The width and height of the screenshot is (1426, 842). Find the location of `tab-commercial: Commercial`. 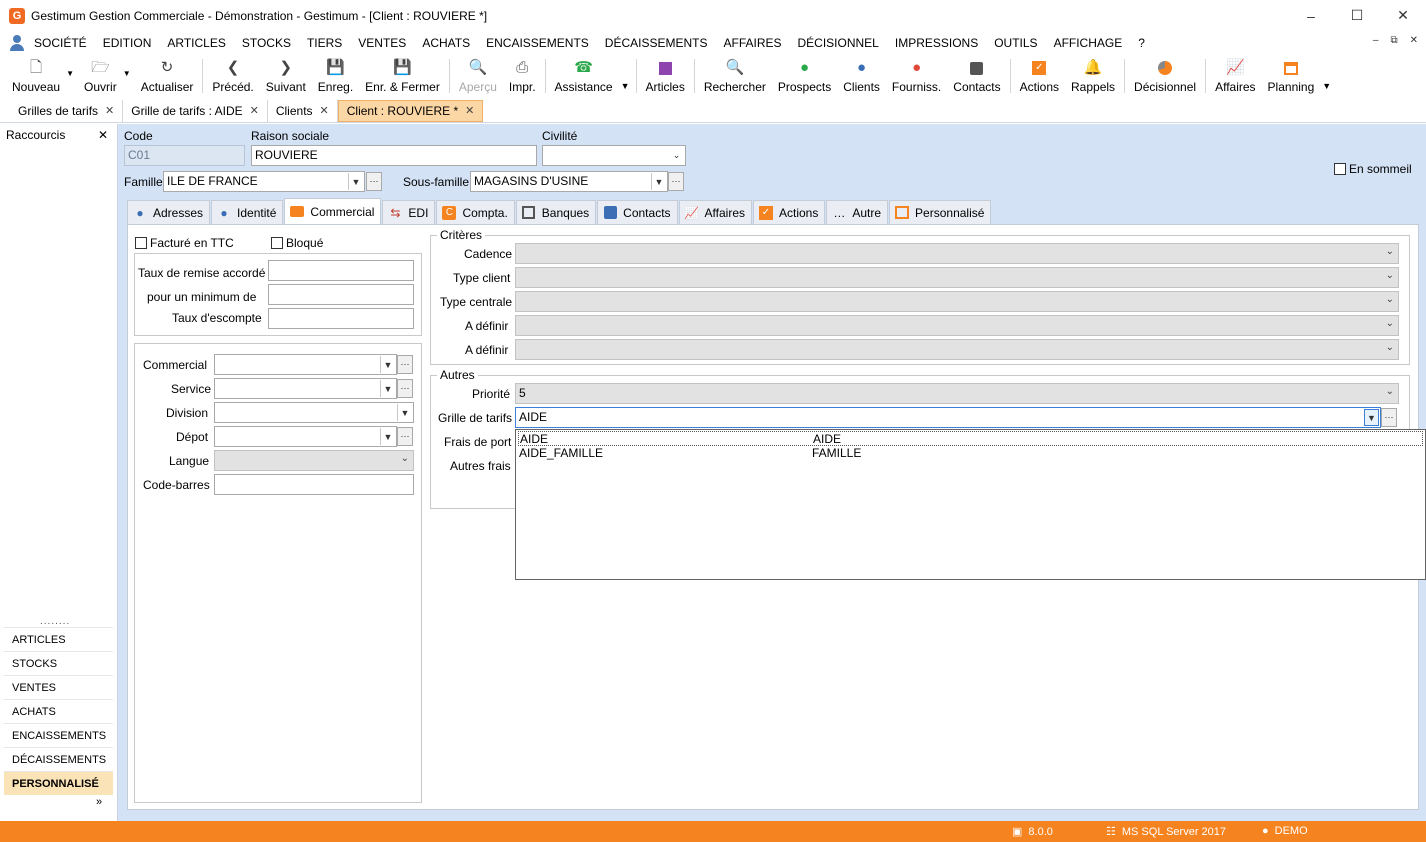

tab-commercial: Commercial is located at coordinates (333, 211).